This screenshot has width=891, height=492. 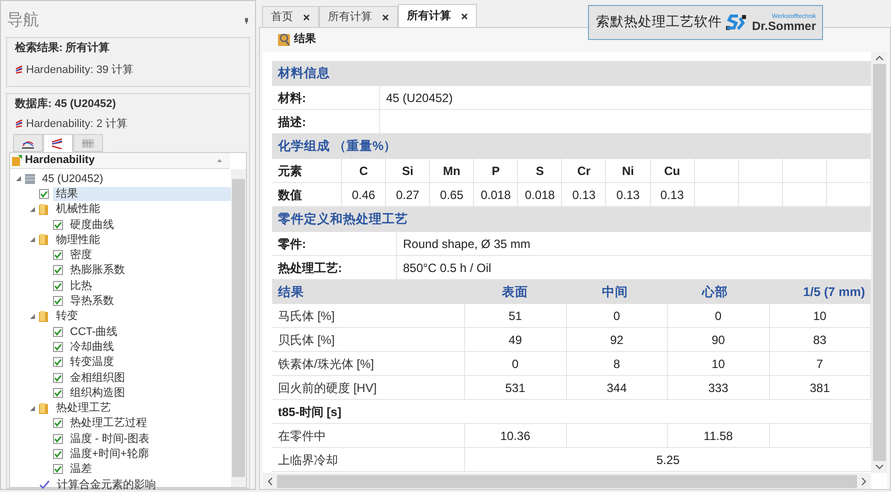 I want to click on tree-item: 计算合金元素的影响, so click(x=106, y=485).